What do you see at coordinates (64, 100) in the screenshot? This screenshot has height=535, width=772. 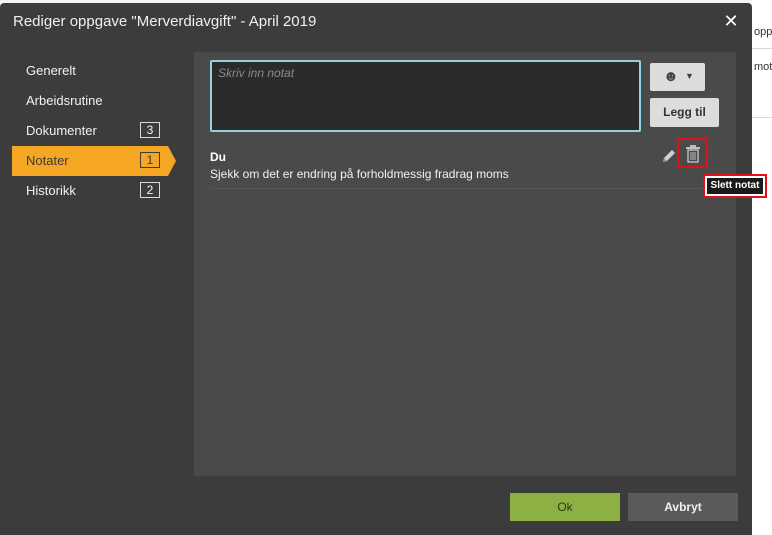 I see `sidebar-item-label: Arbeidsrutine` at bounding box center [64, 100].